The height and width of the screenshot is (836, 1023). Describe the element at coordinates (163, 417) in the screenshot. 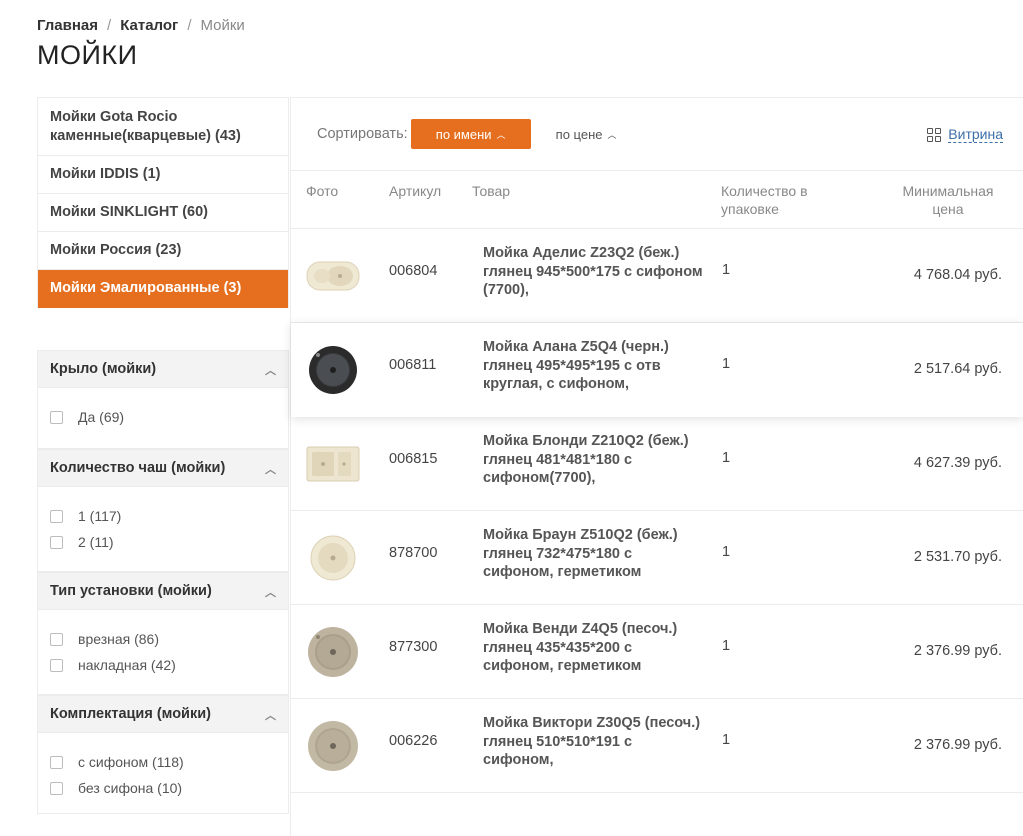

I see `filter-option: Да (69)` at that location.